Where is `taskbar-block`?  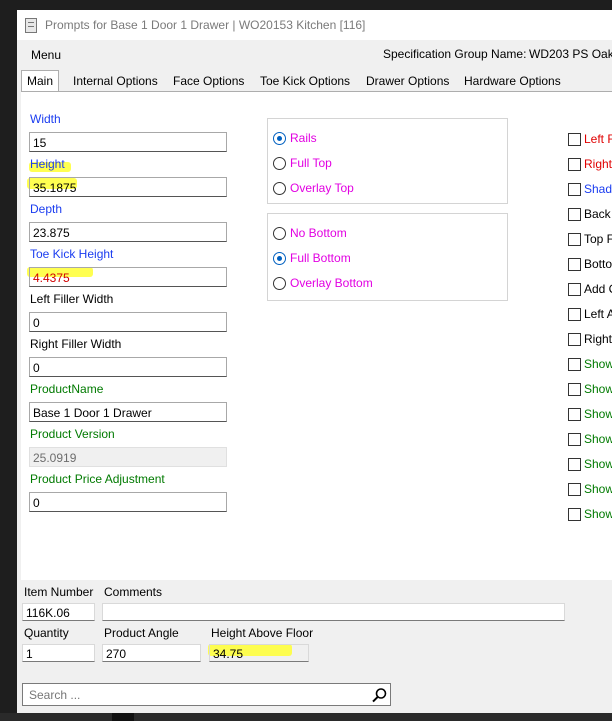
taskbar-block is located at coordinates (123, 717).